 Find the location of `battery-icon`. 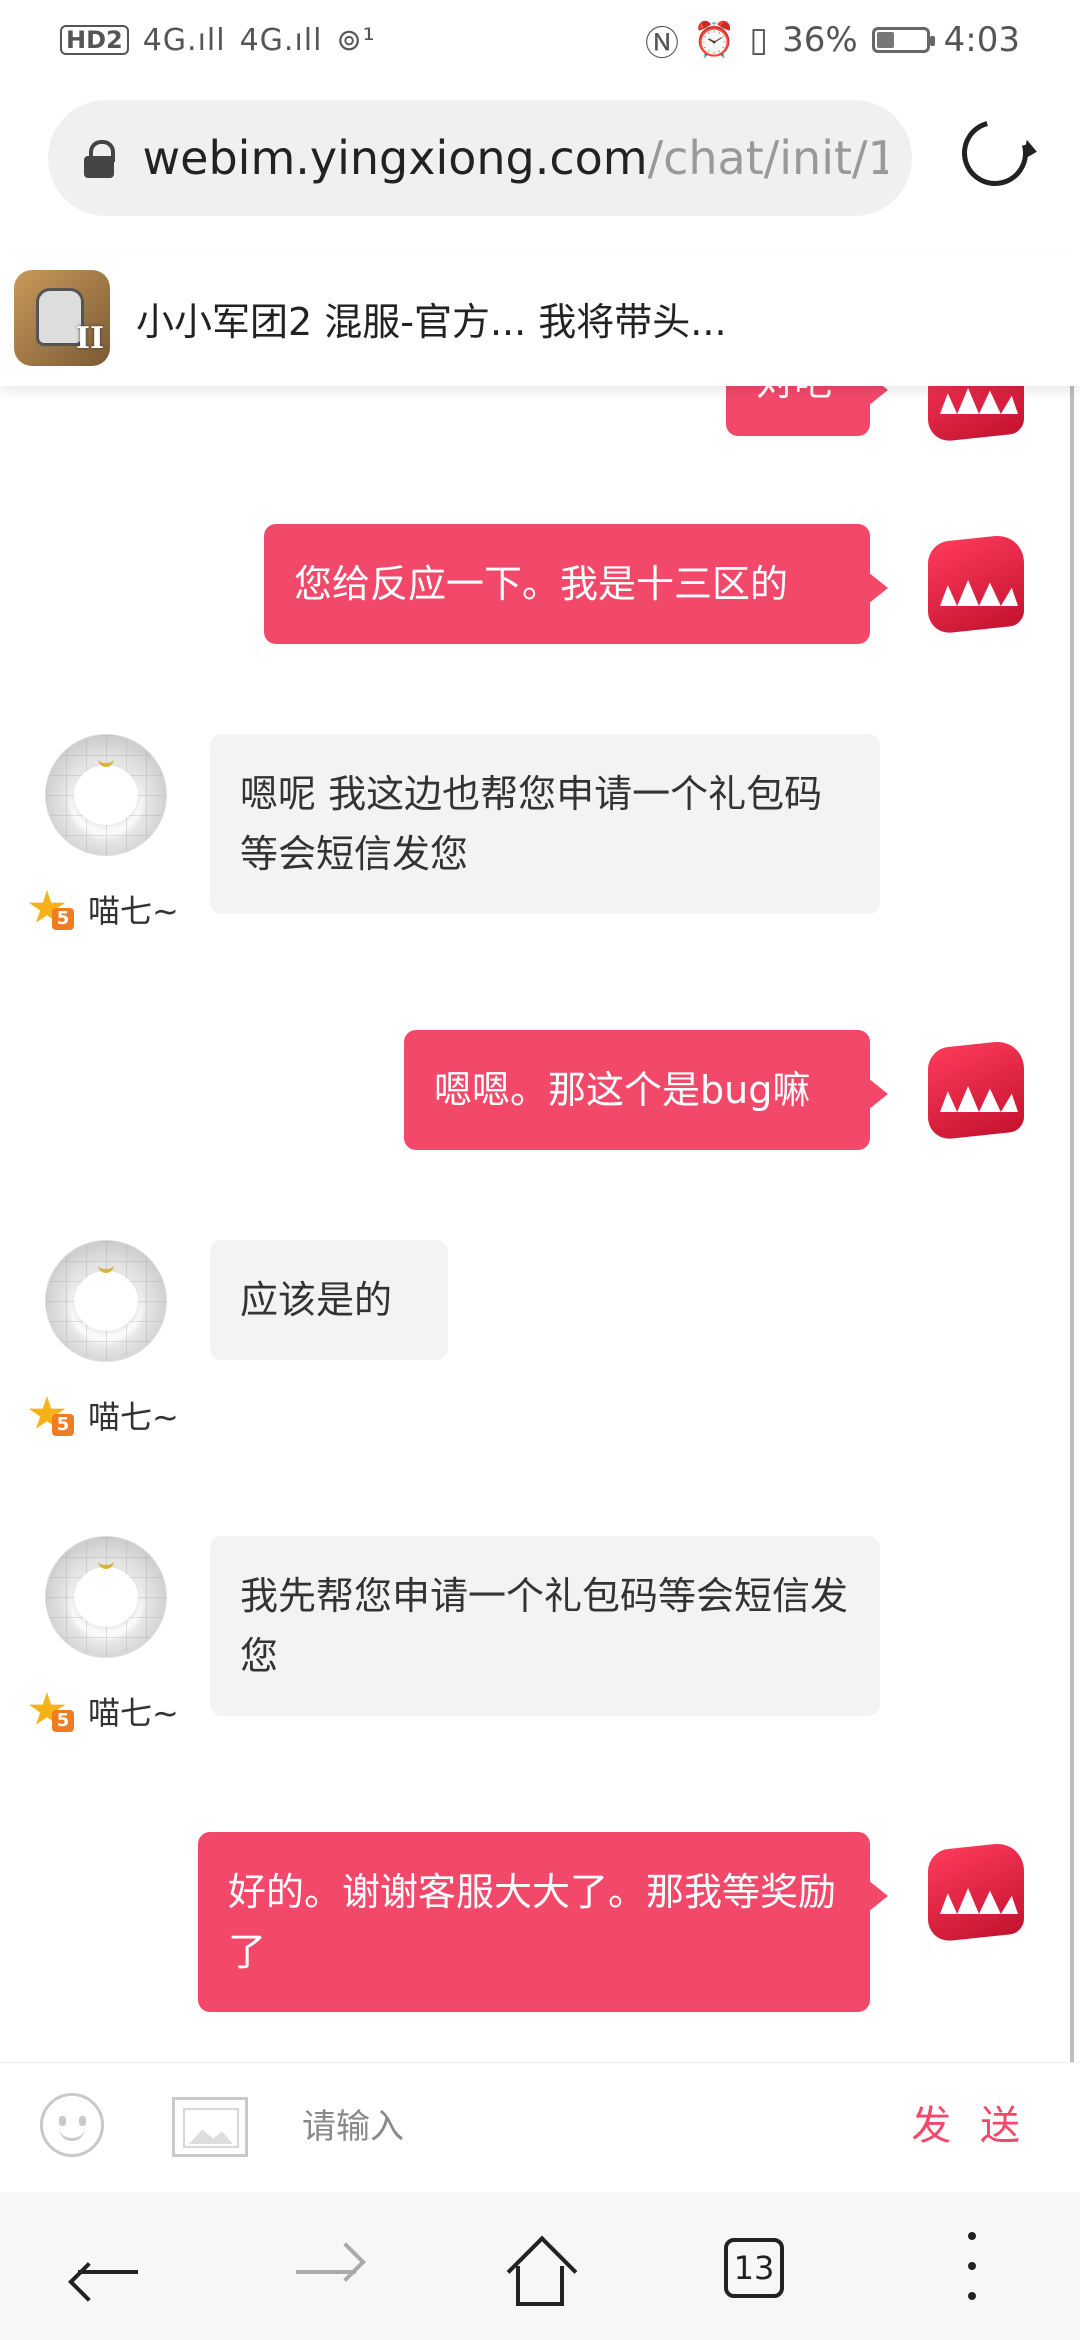

battery-icon is located at coordinates (903, 40).